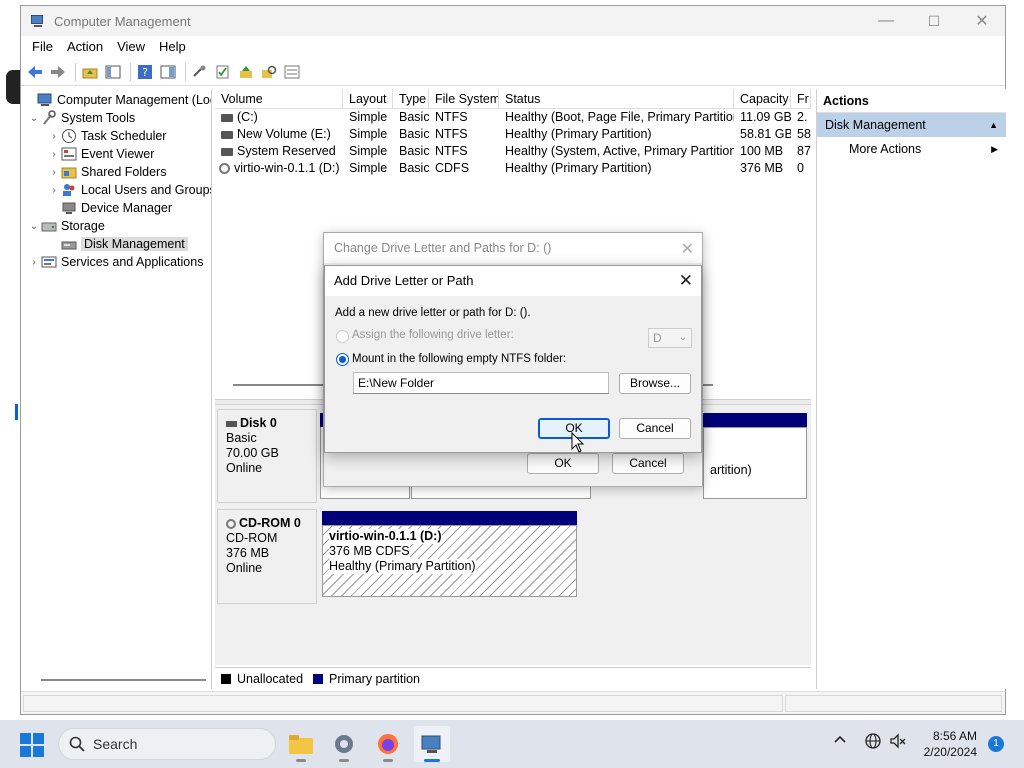 The height and width of the screenshot is (768, 1024). What do you see at coordinates (38, 21) in the screenshot?
I see `computer-management-icon` at bounding box center [38, 21].